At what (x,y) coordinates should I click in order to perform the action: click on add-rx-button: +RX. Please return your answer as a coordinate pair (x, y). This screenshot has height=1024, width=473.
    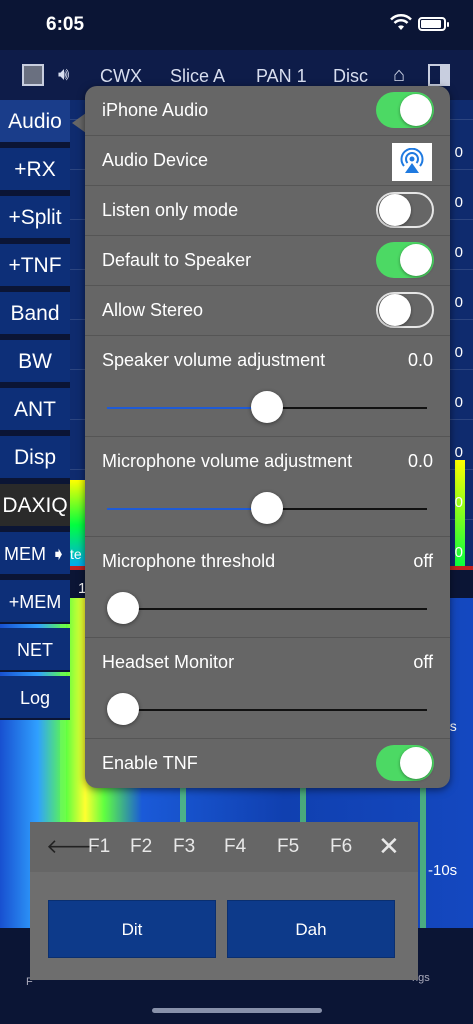
    Looking at the image, I should click on (35, 170).